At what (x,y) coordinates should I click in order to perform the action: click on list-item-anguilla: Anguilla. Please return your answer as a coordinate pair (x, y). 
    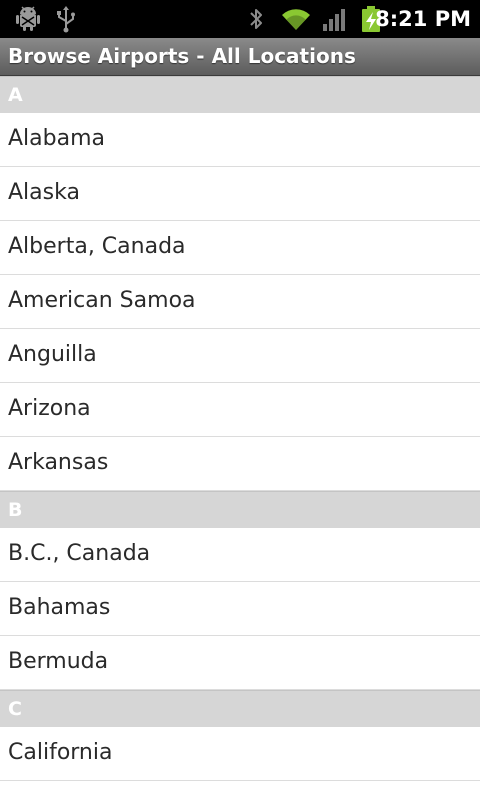
    Looking at the image, I should click on (240, 356).